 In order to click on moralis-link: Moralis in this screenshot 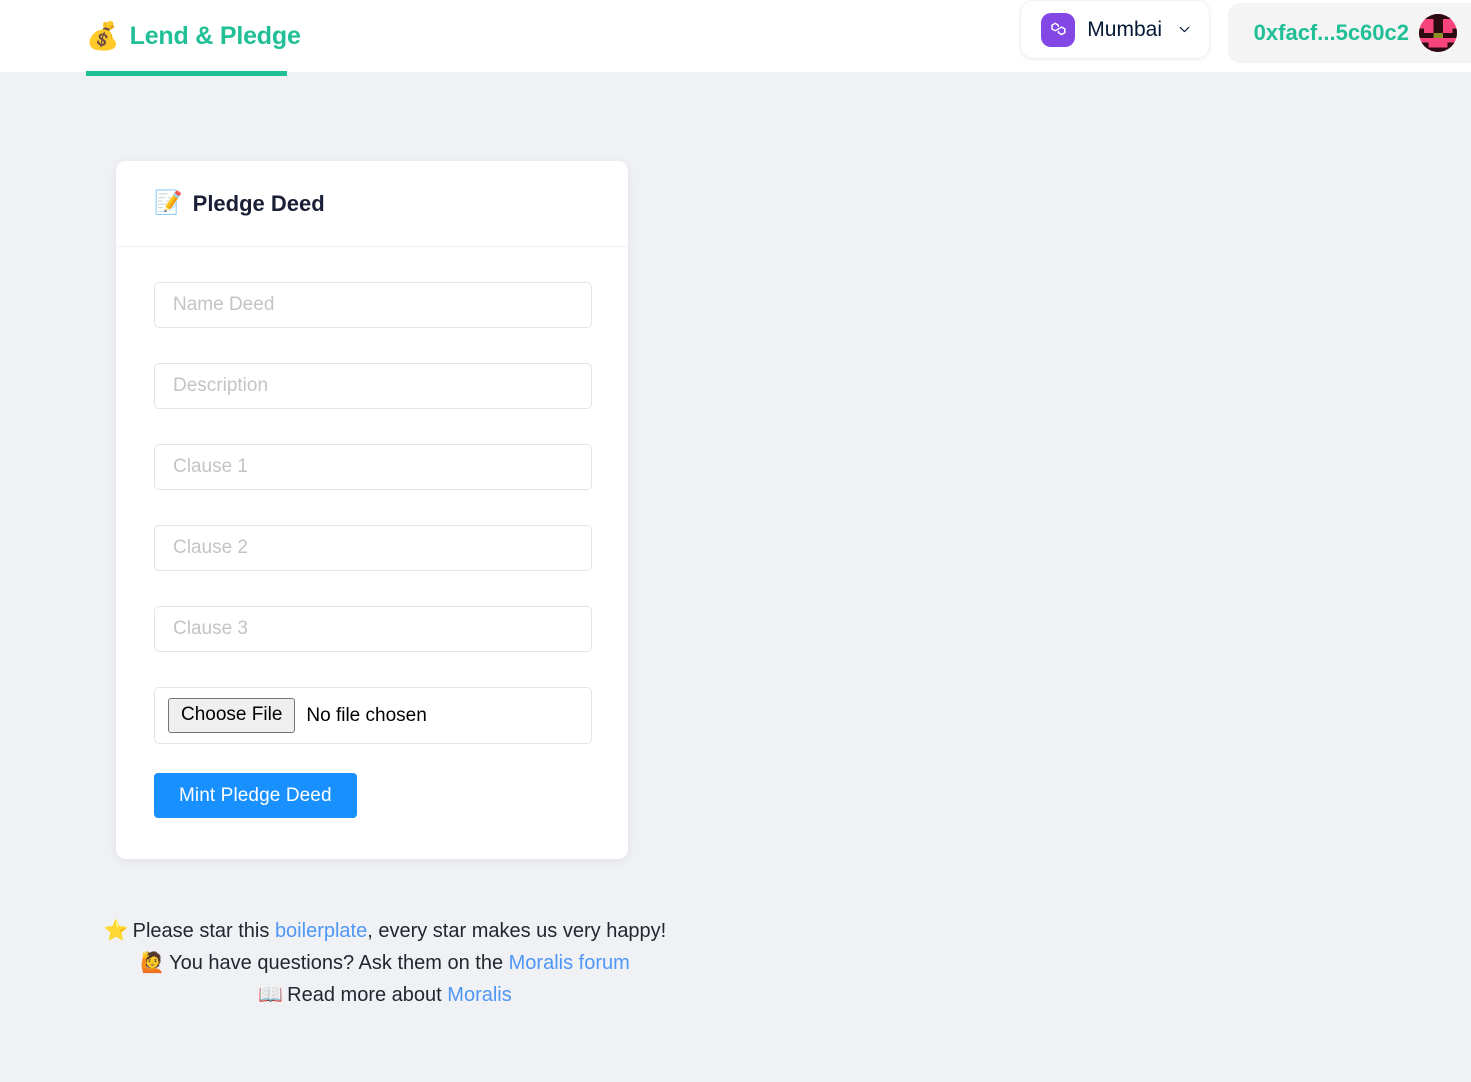, I will do `click(479, 995)`.